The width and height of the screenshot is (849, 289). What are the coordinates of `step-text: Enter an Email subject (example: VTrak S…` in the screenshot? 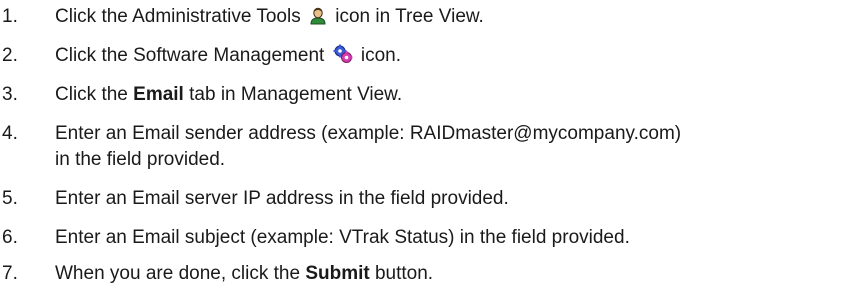 It's located at (342, 237).